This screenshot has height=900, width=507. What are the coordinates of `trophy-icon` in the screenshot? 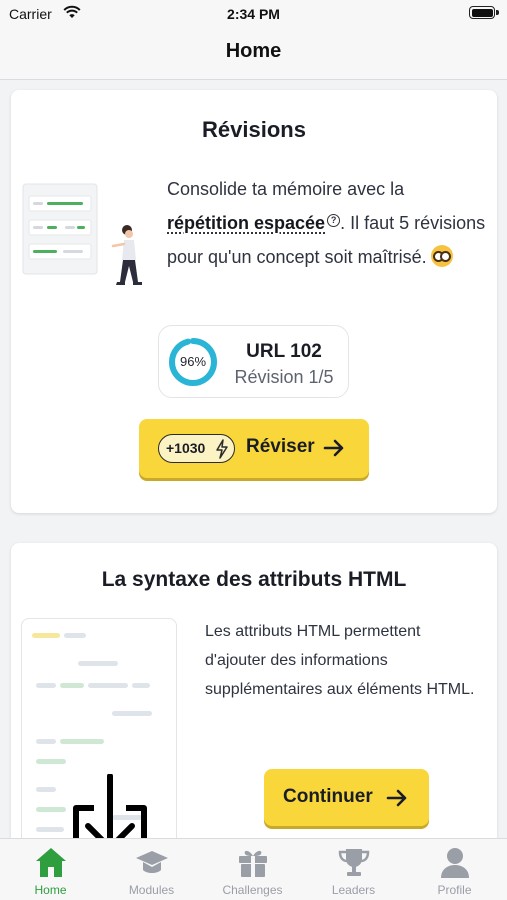 It's located at (354, 862).